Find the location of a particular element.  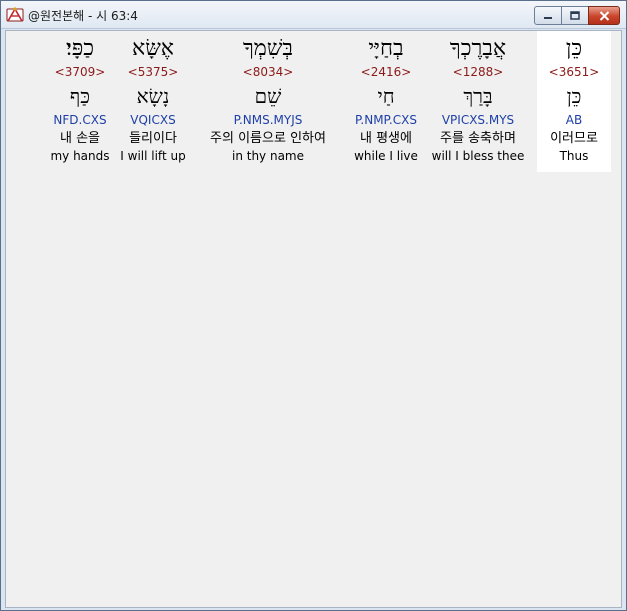

korean-gloss: 주의 이름으로 인하여 is located at coordinates (268, 138).